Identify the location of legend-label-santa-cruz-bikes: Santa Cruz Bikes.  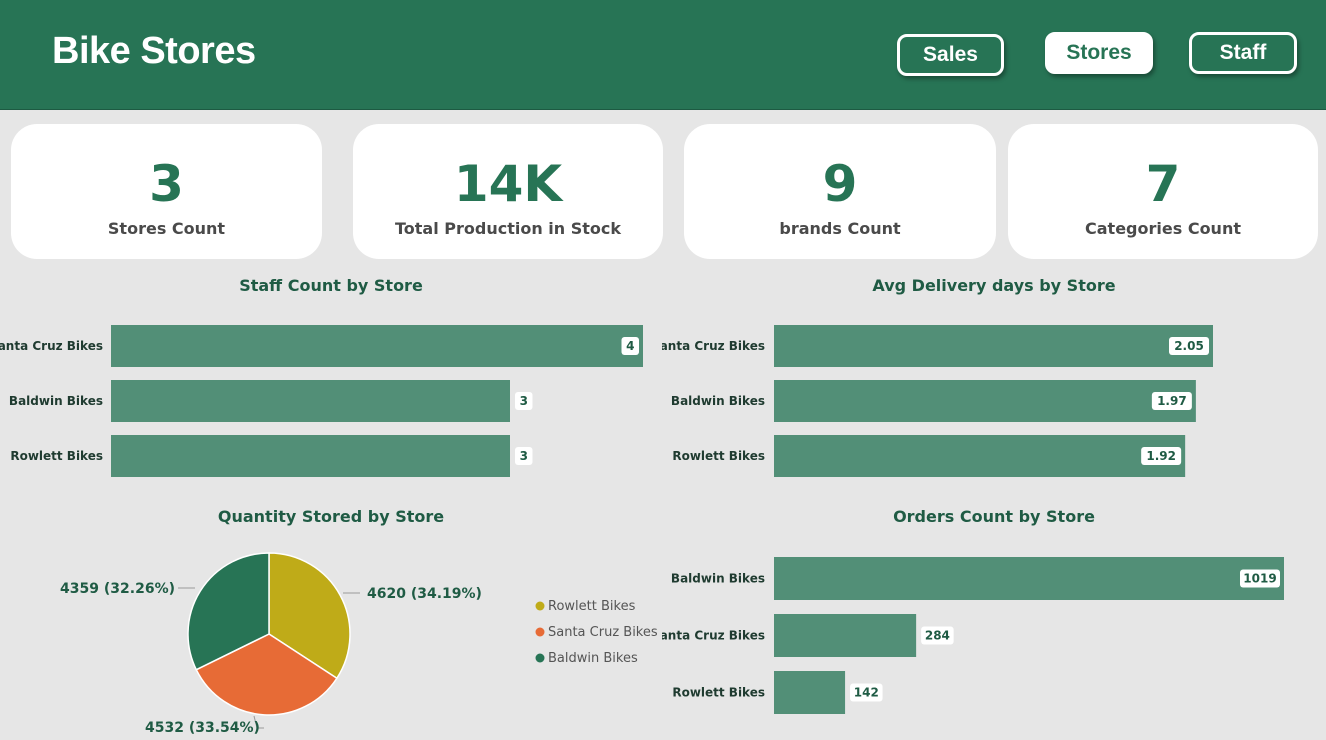
(603, 632).